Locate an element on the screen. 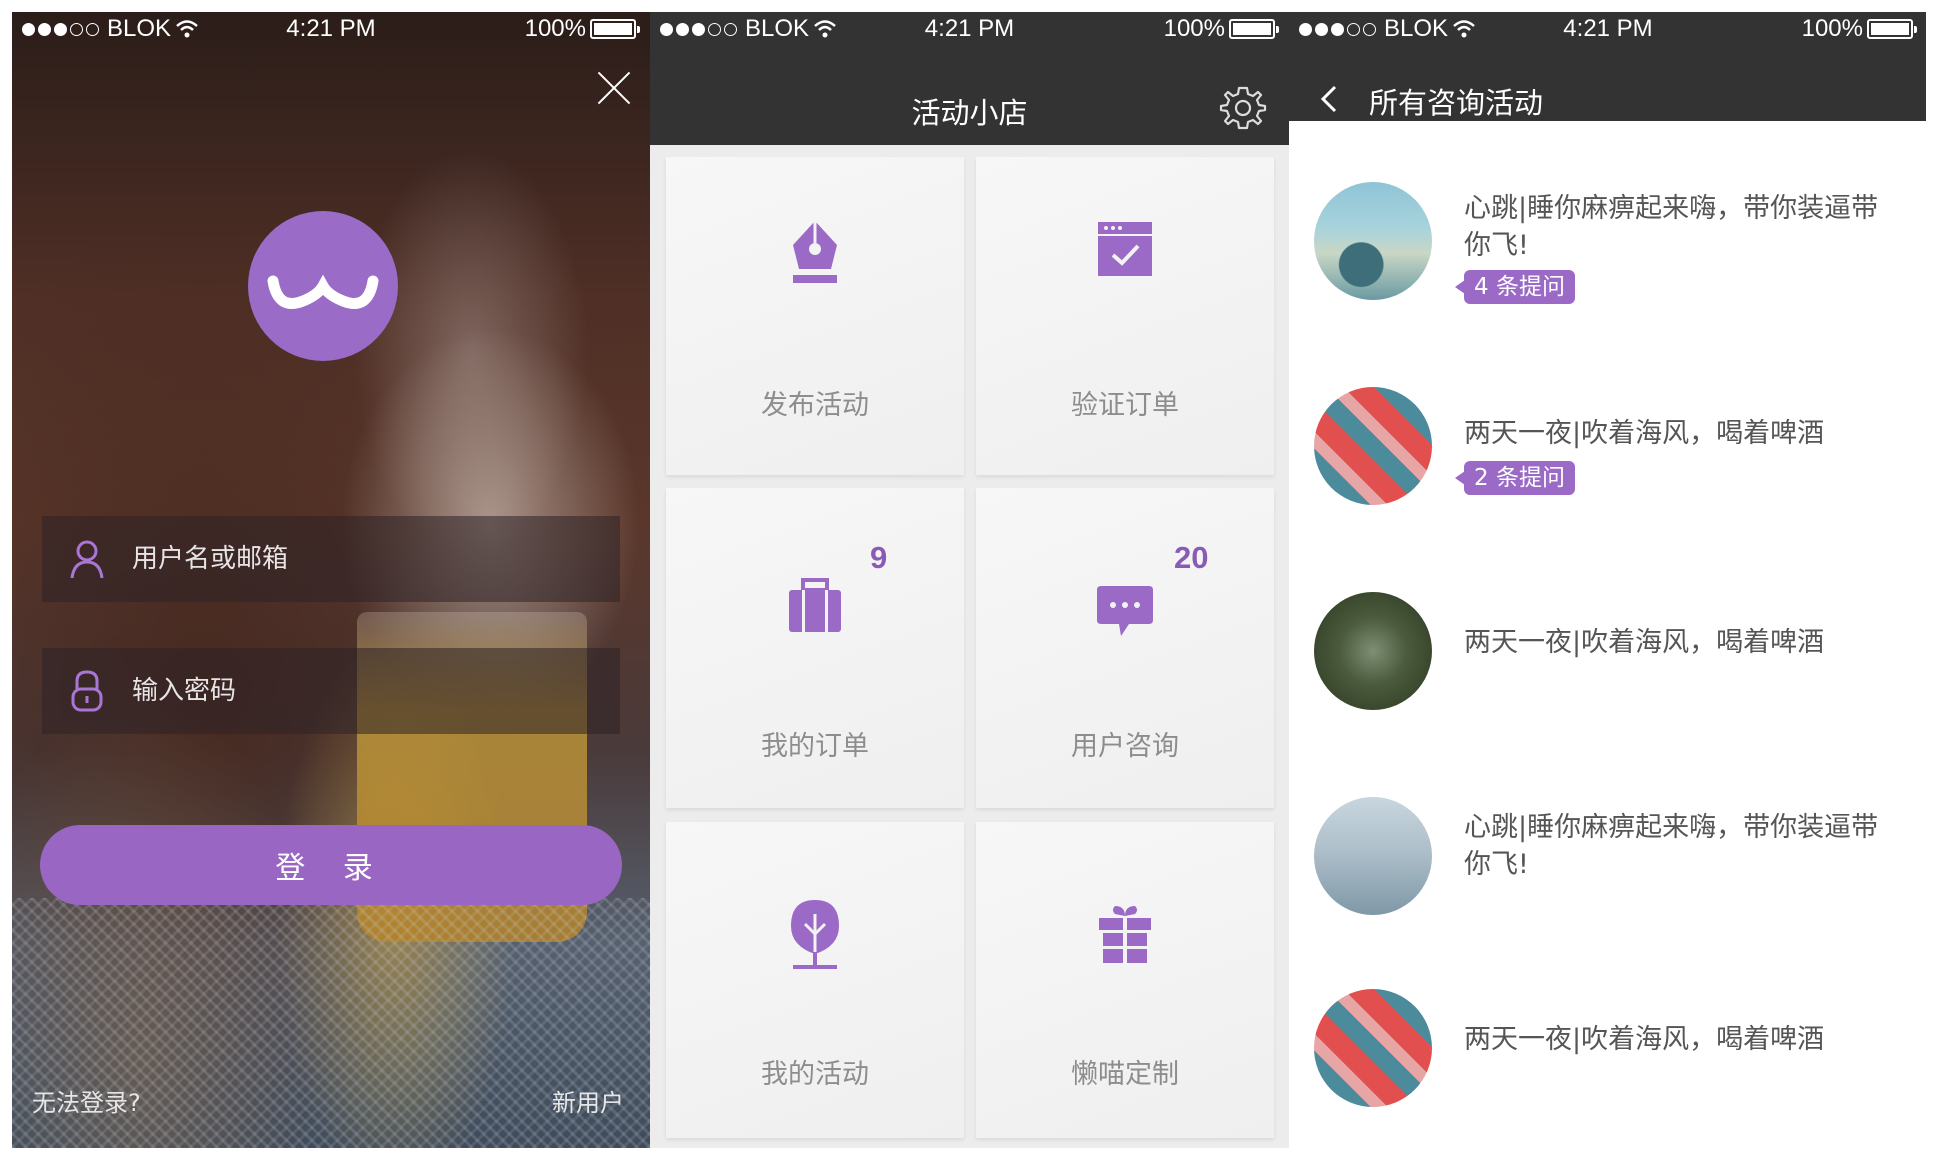 The height and width of the screenshot is (1160, 1939). password-field is located at coordinates (331, 691).